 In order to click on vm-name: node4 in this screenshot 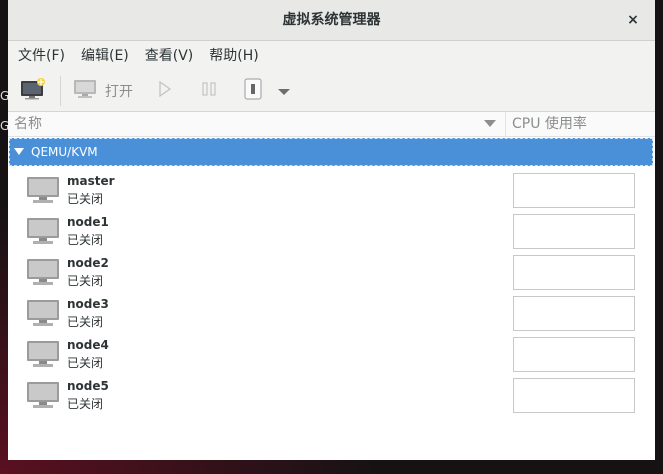, I will do `click(88, 345)`.